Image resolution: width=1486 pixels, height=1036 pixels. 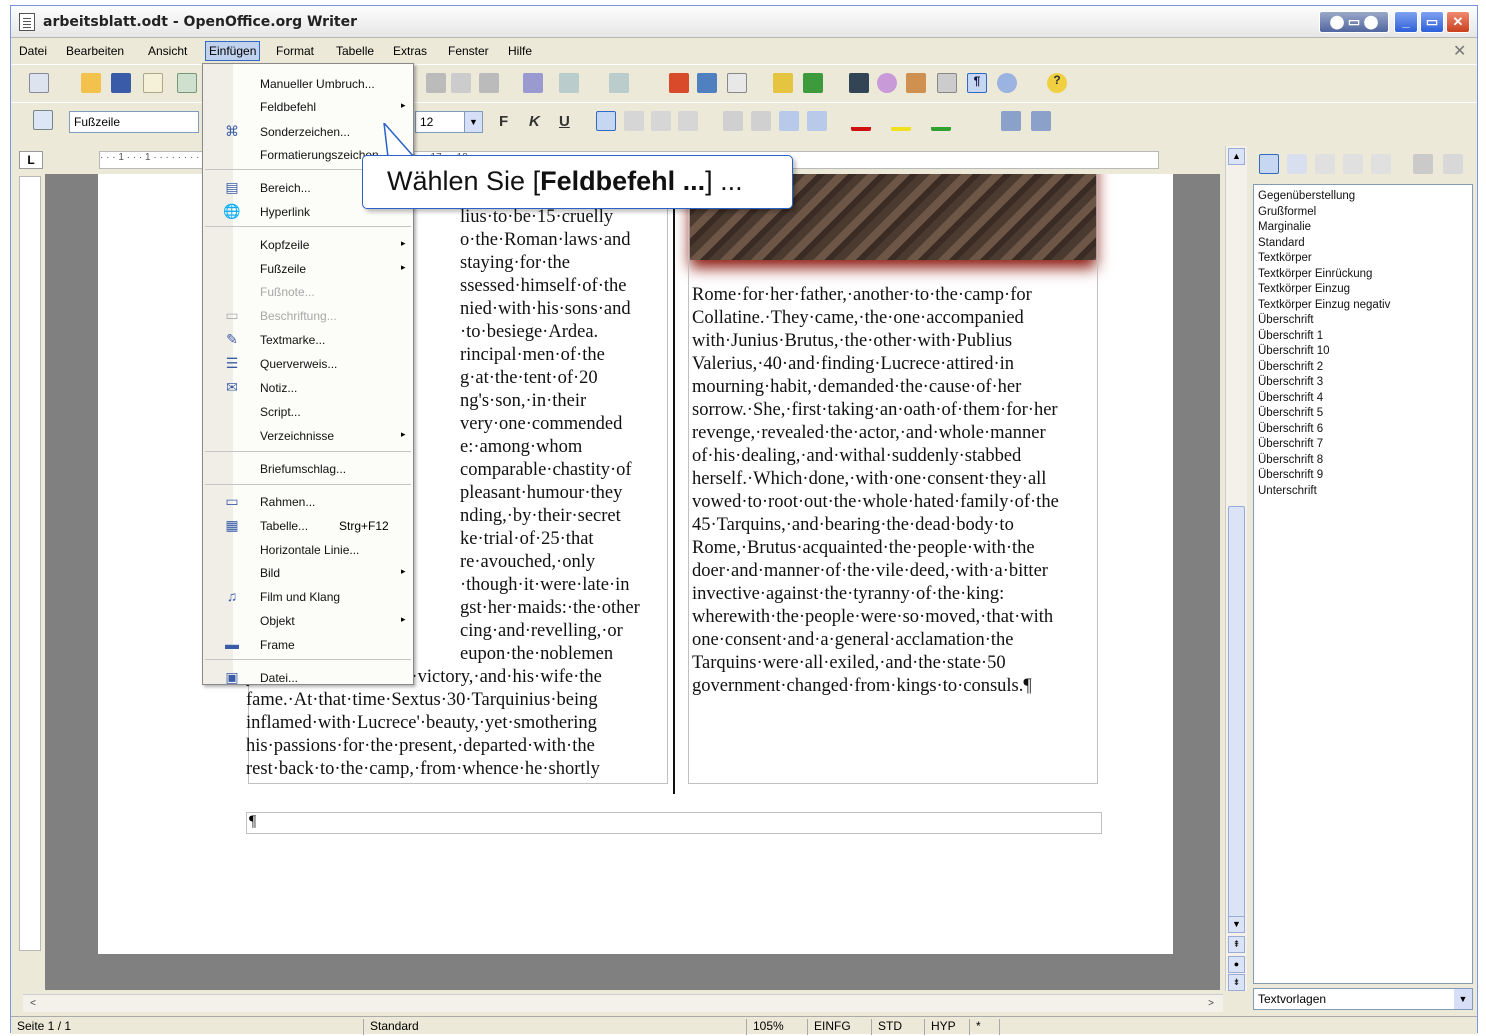 I want to click on vertical-scrollbar: ▲ ▼ ⇞ ● ⇟, so click(x=1236, y=568).